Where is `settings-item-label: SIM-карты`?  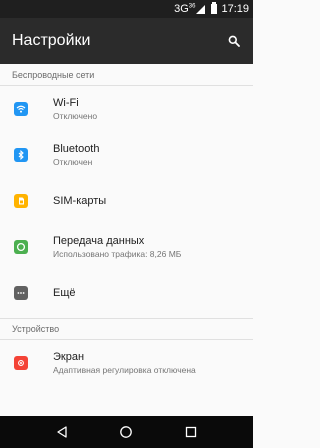 settings-item-label: SIM-карты is located at coordinates (80, 200).